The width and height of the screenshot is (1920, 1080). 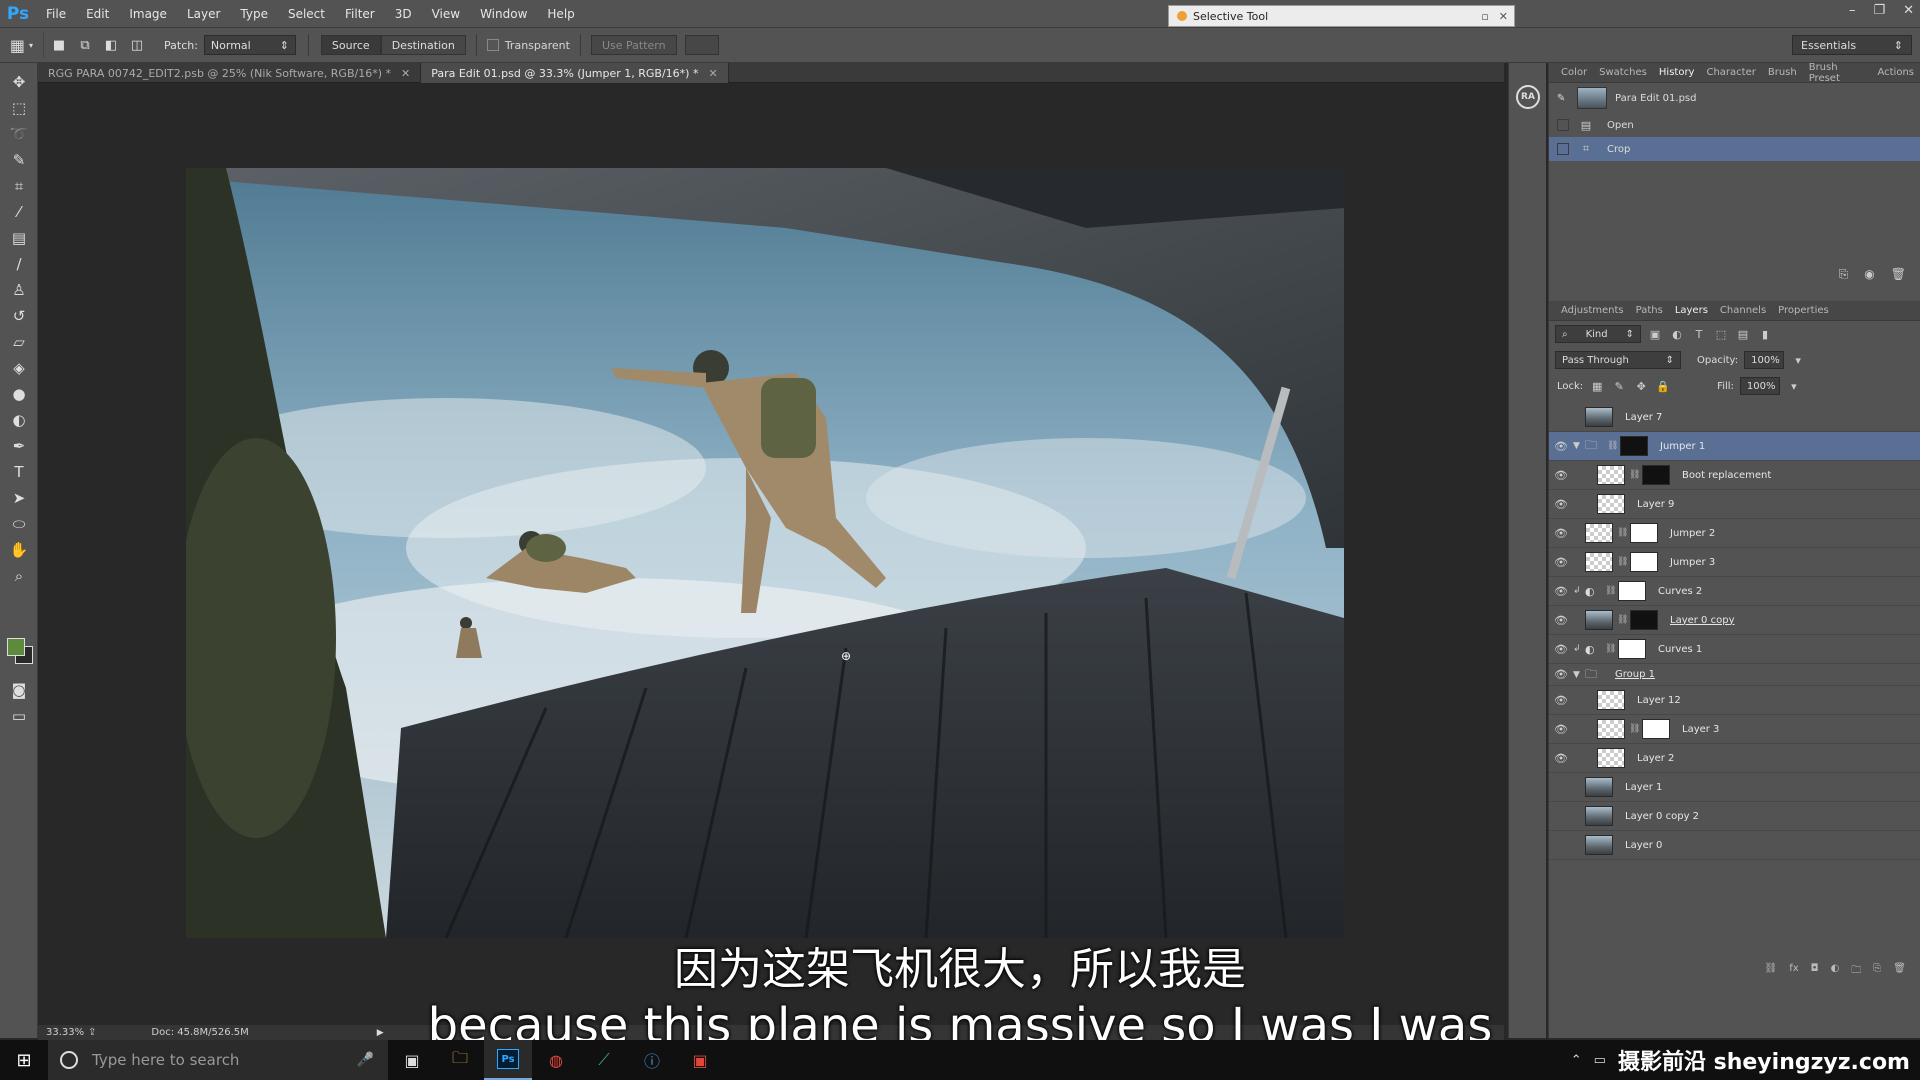 I want to click on layer-row: 👁 ↲ ◐ ⛓ Curves 1, so click(x=1734, y=649).